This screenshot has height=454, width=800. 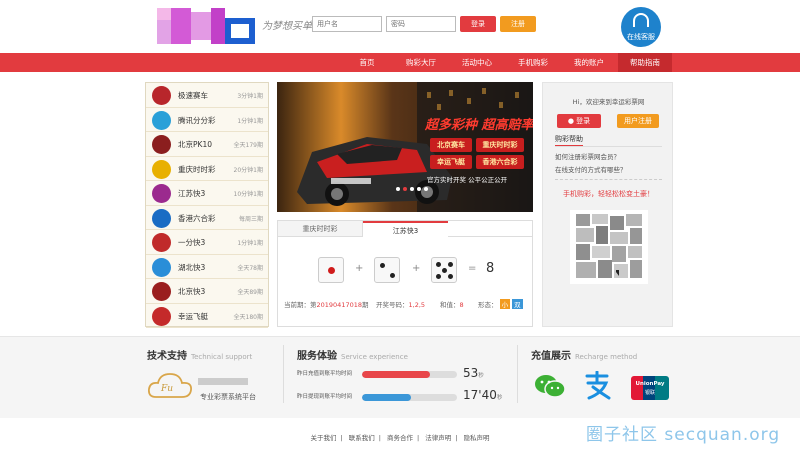 What do you see at coordinates (477, 438) in the screenshot?
I see `footer-link-privacy: 隐私声明` at bounding box center [477, 438].